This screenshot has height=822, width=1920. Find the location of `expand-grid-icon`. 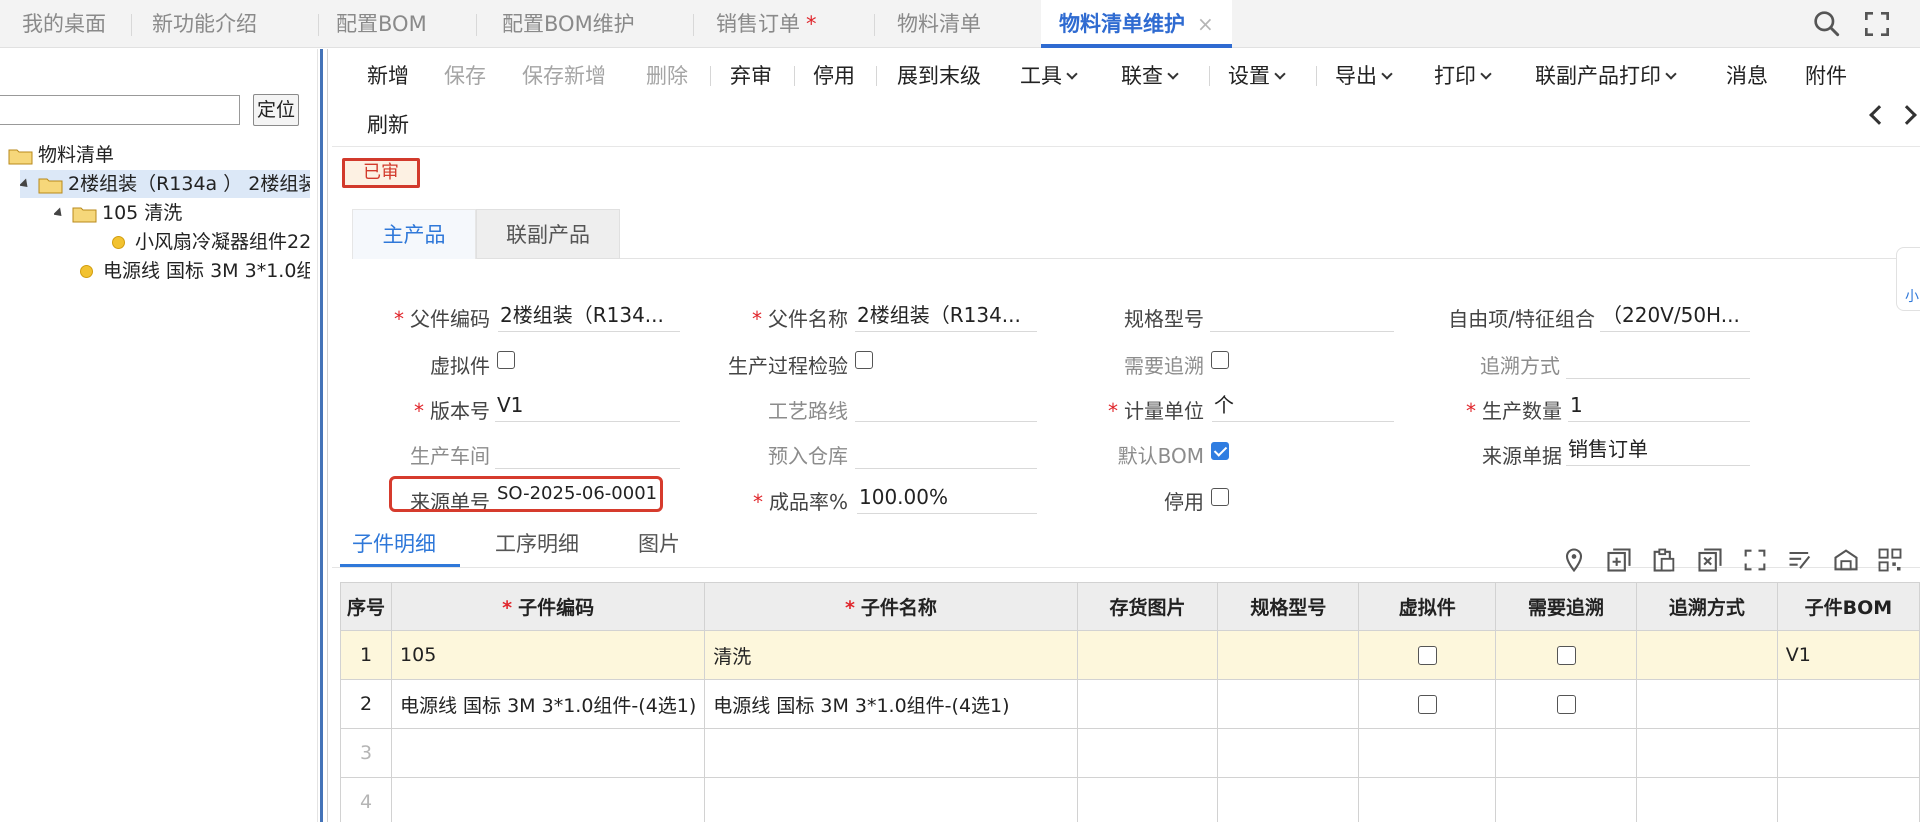

expand-grid-icon is located at coordinates (1755, 560).